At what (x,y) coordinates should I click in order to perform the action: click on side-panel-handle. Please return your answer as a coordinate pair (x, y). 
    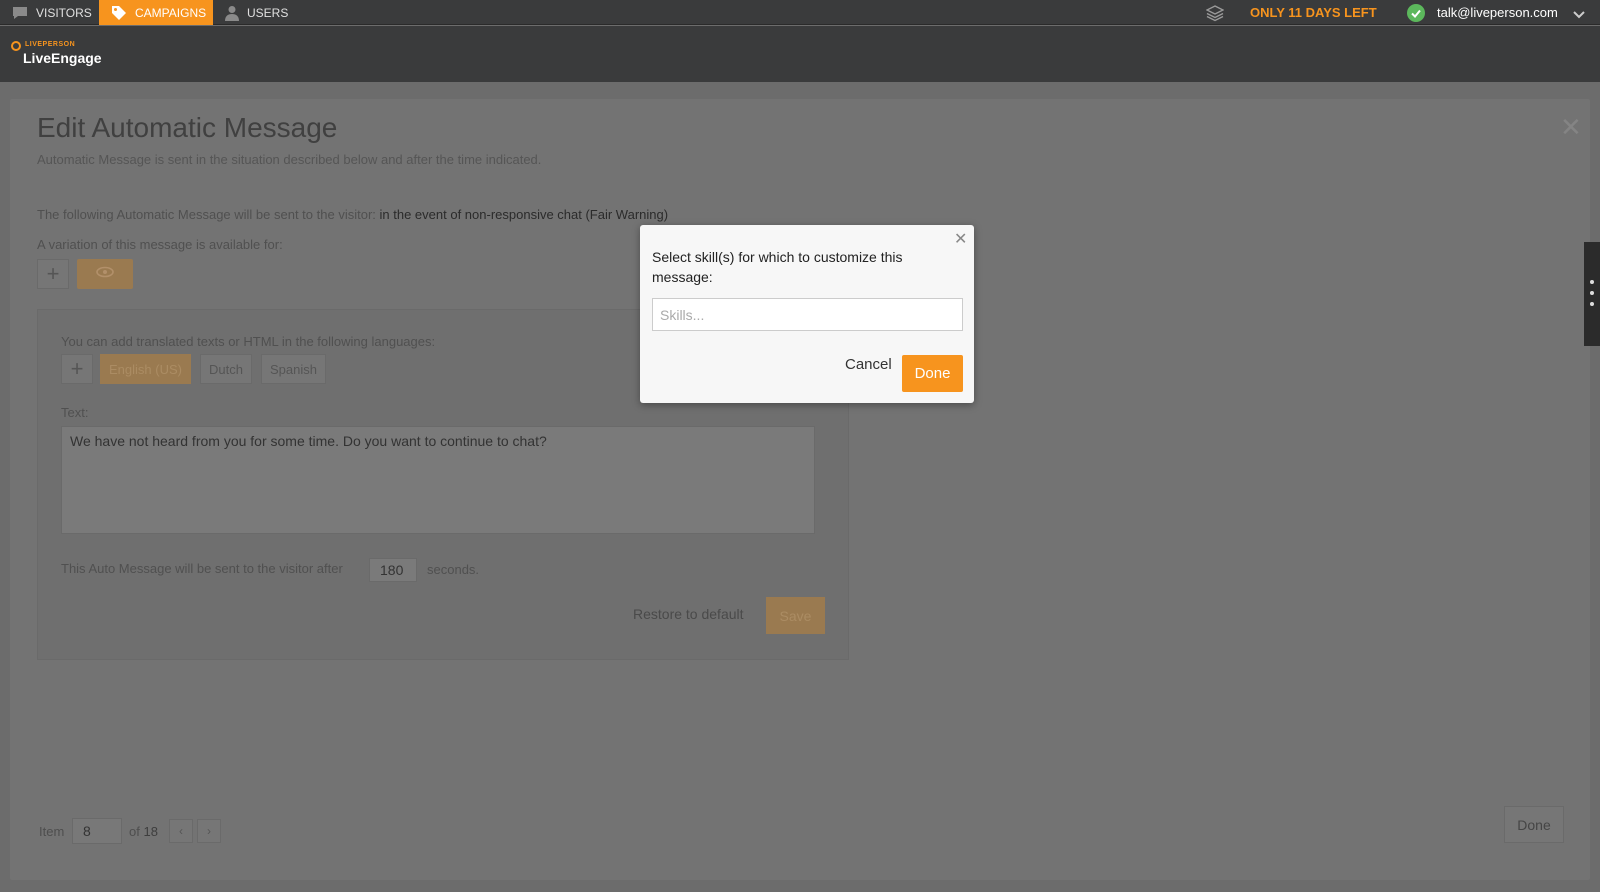
    Looking at the image, I should click on (1592, 294).